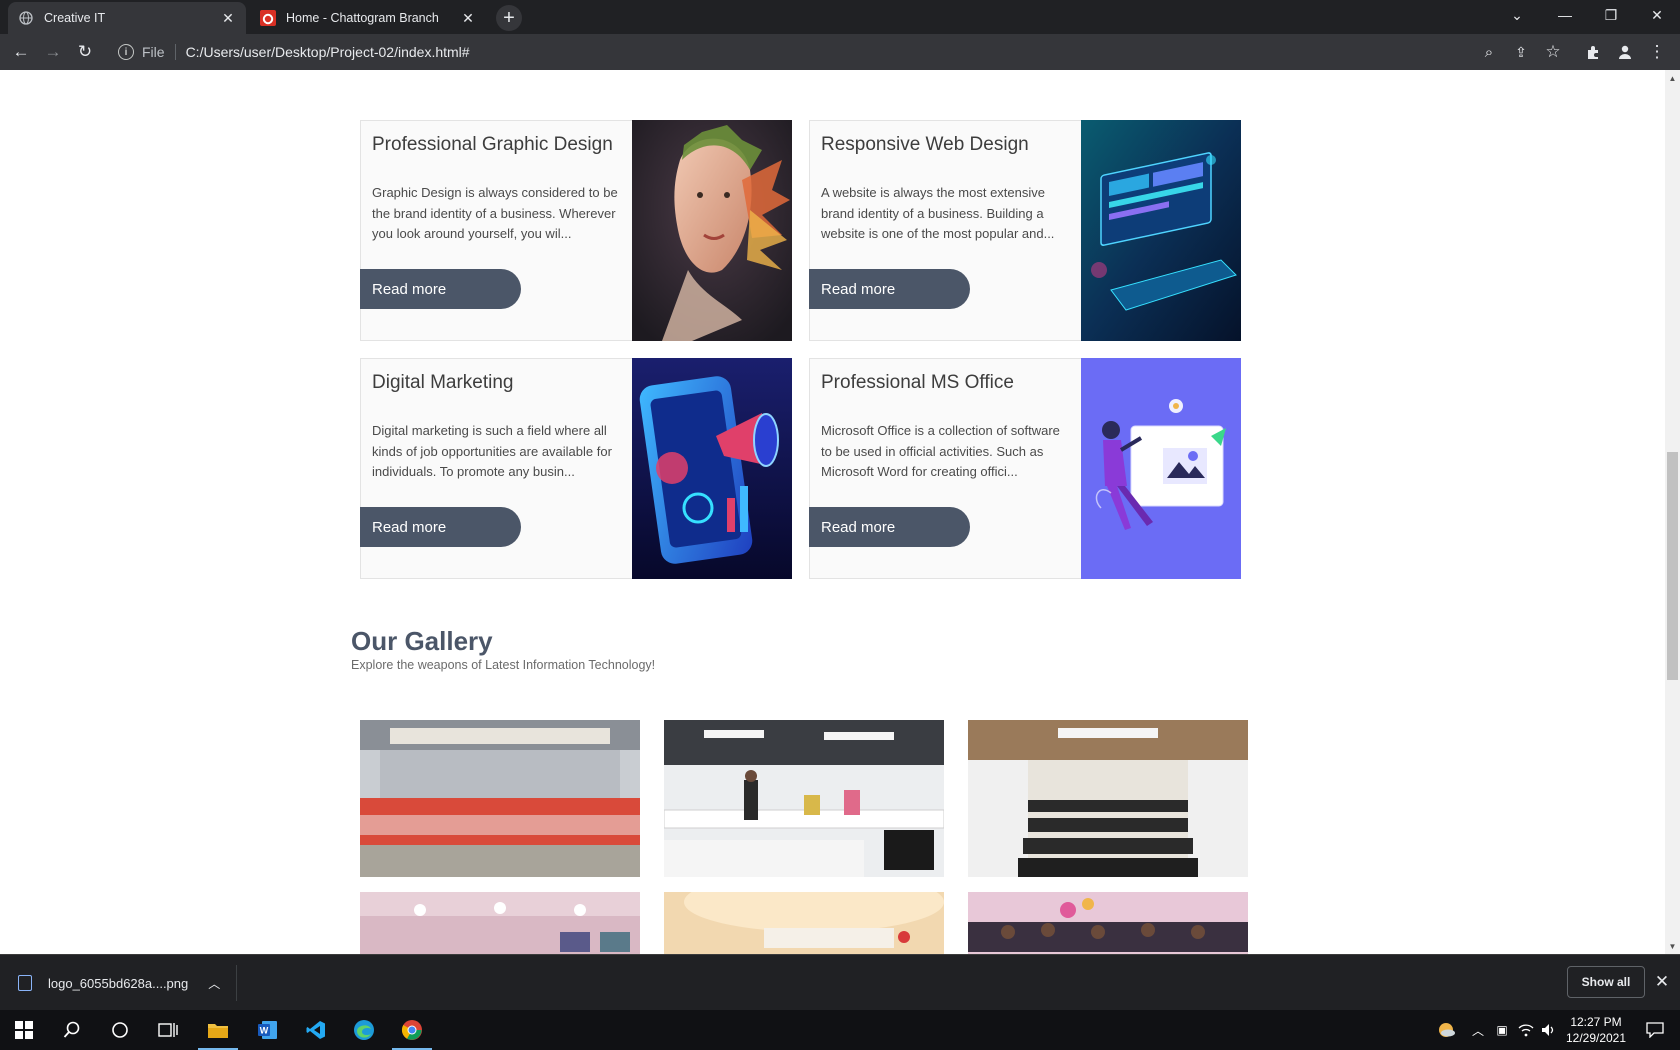 The height and width of the screenshot is (1050, 1680). Describe the element at coordinates (268, 18) in the screenshot. I see `site-logo-icon` at that location.